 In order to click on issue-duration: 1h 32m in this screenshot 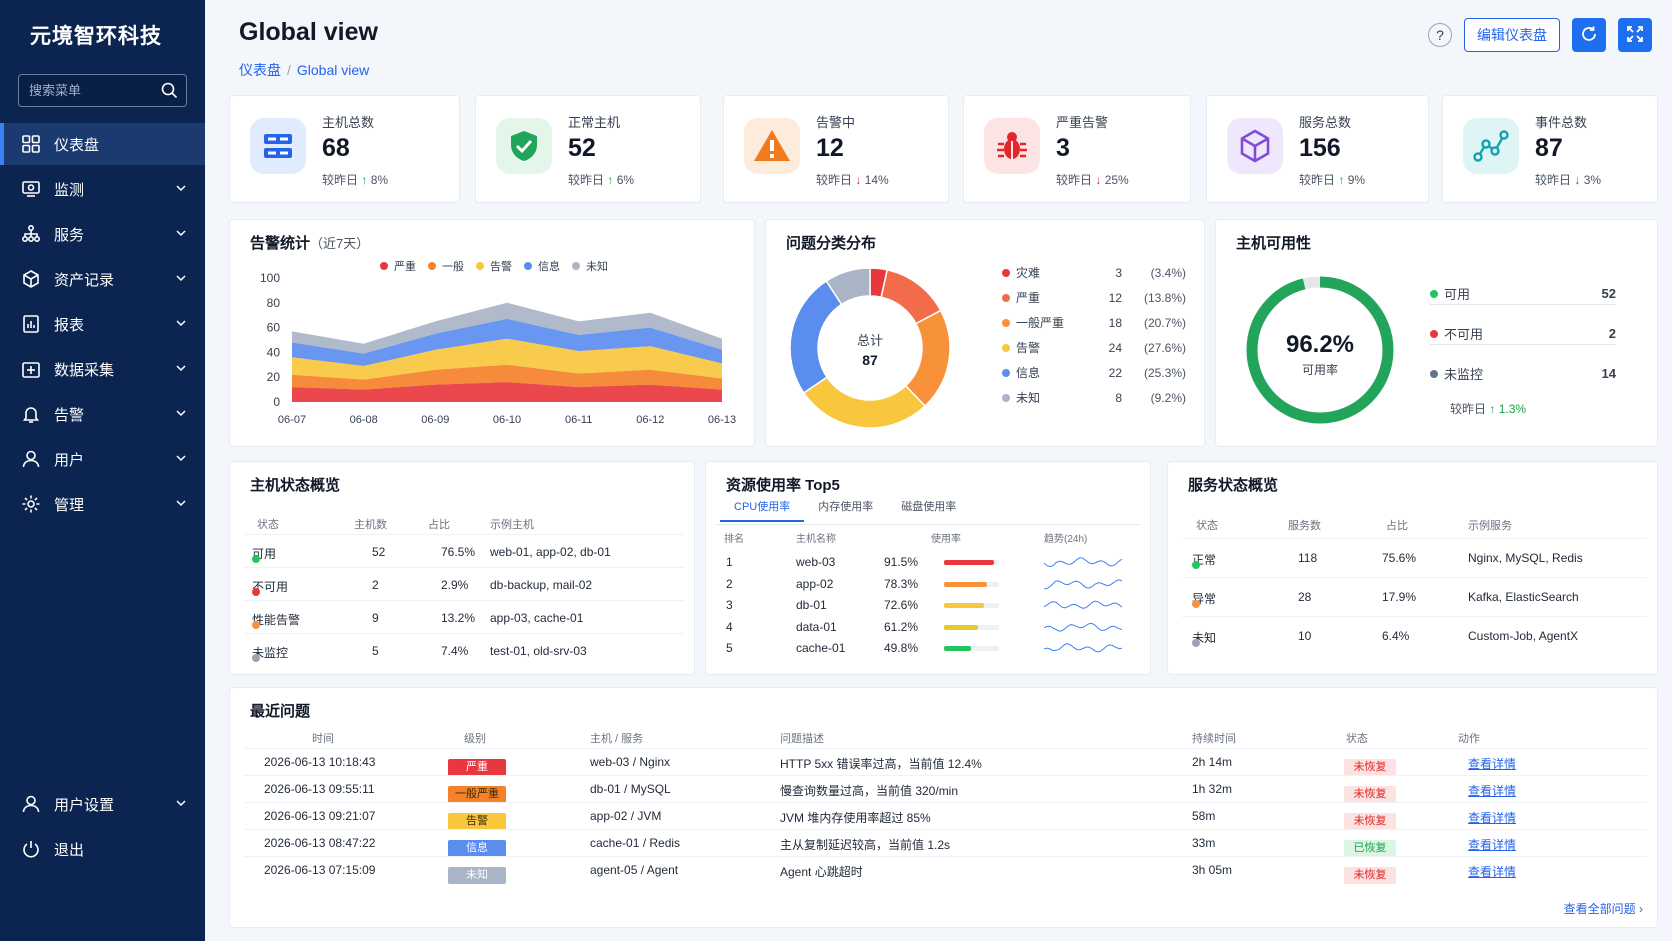, I will do `click(1212, 789)`.